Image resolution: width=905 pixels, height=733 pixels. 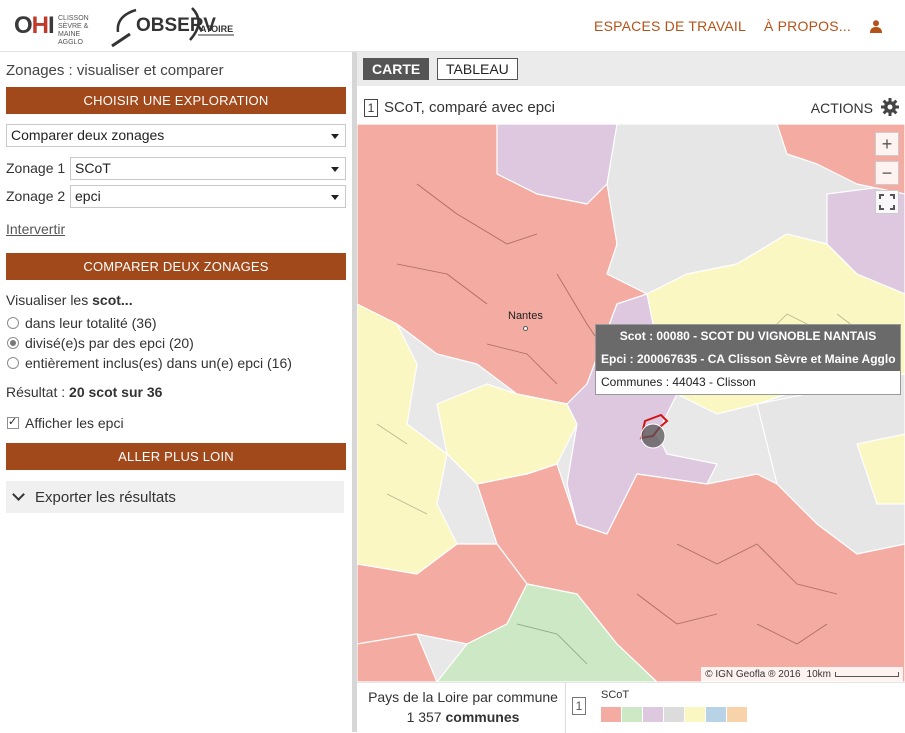 What do you see at coordinates (615, 695) in the screenshot?
I see `legend-title: SCoT` at bounding box center [615, 695].